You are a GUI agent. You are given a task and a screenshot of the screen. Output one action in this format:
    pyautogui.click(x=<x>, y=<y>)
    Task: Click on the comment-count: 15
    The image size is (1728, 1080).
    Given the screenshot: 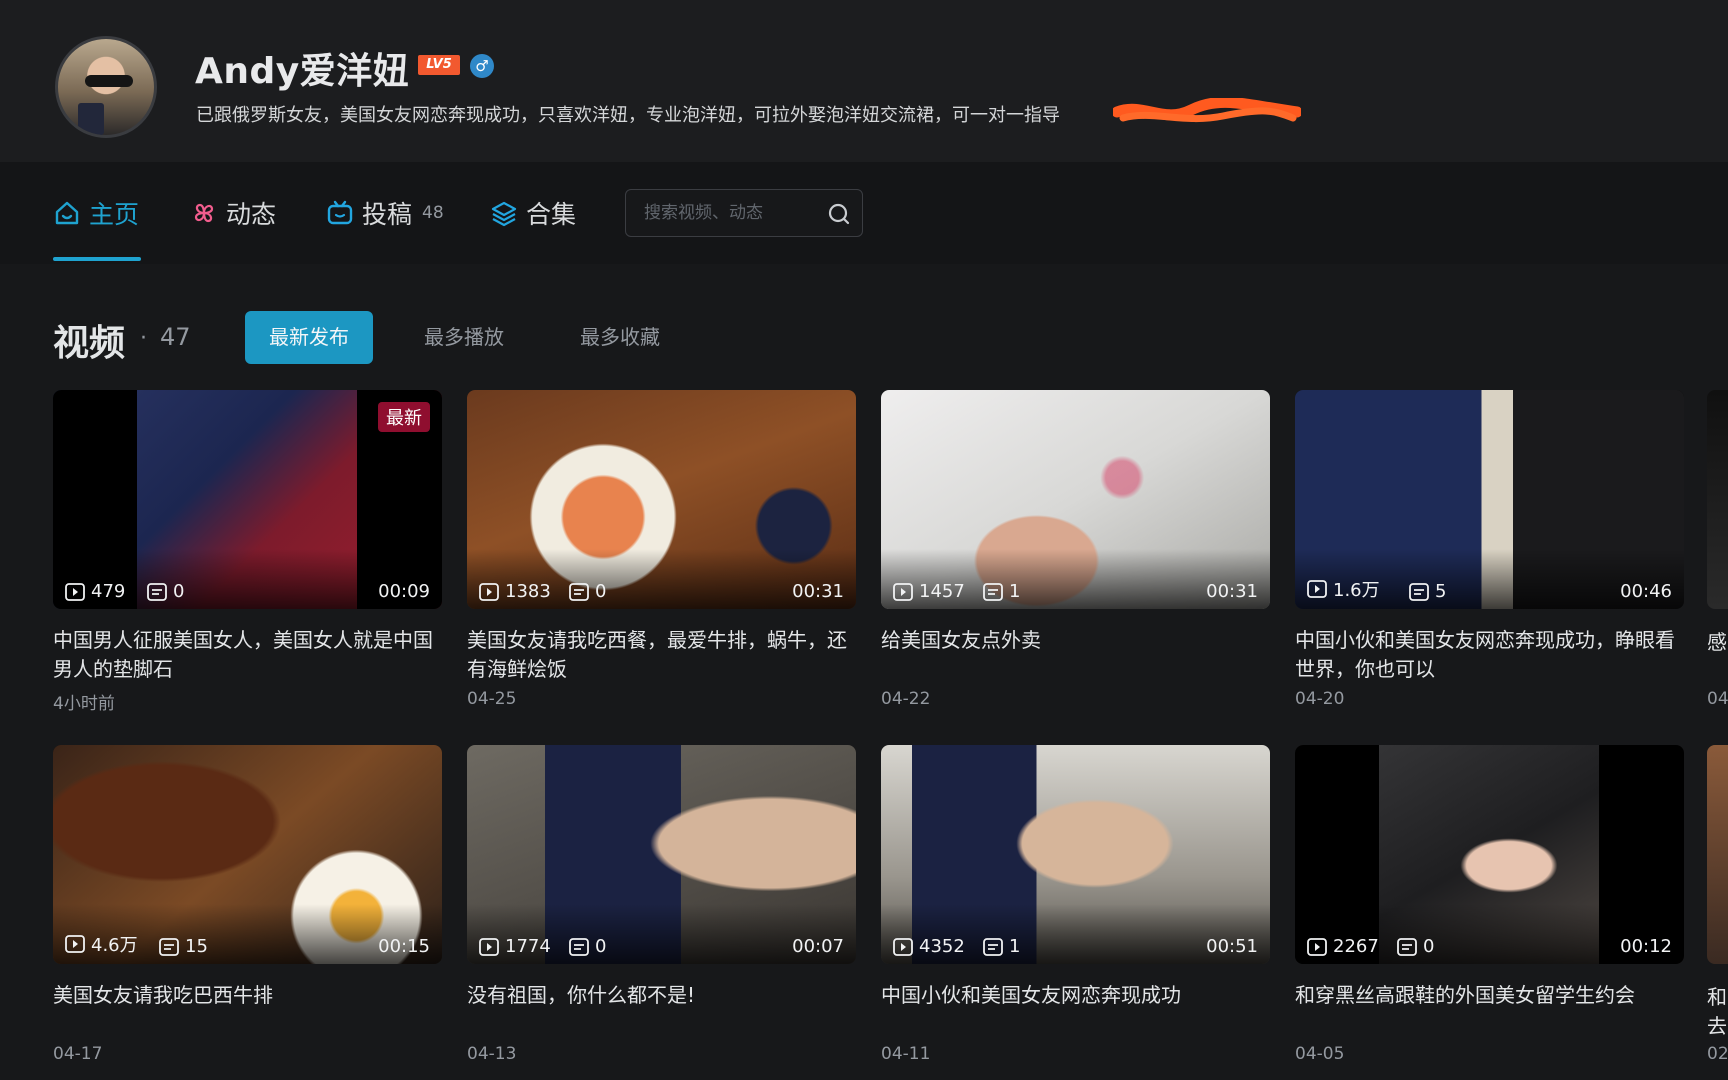 What is the action you would take?
    pyautogui.click(x=183, y=946)
    